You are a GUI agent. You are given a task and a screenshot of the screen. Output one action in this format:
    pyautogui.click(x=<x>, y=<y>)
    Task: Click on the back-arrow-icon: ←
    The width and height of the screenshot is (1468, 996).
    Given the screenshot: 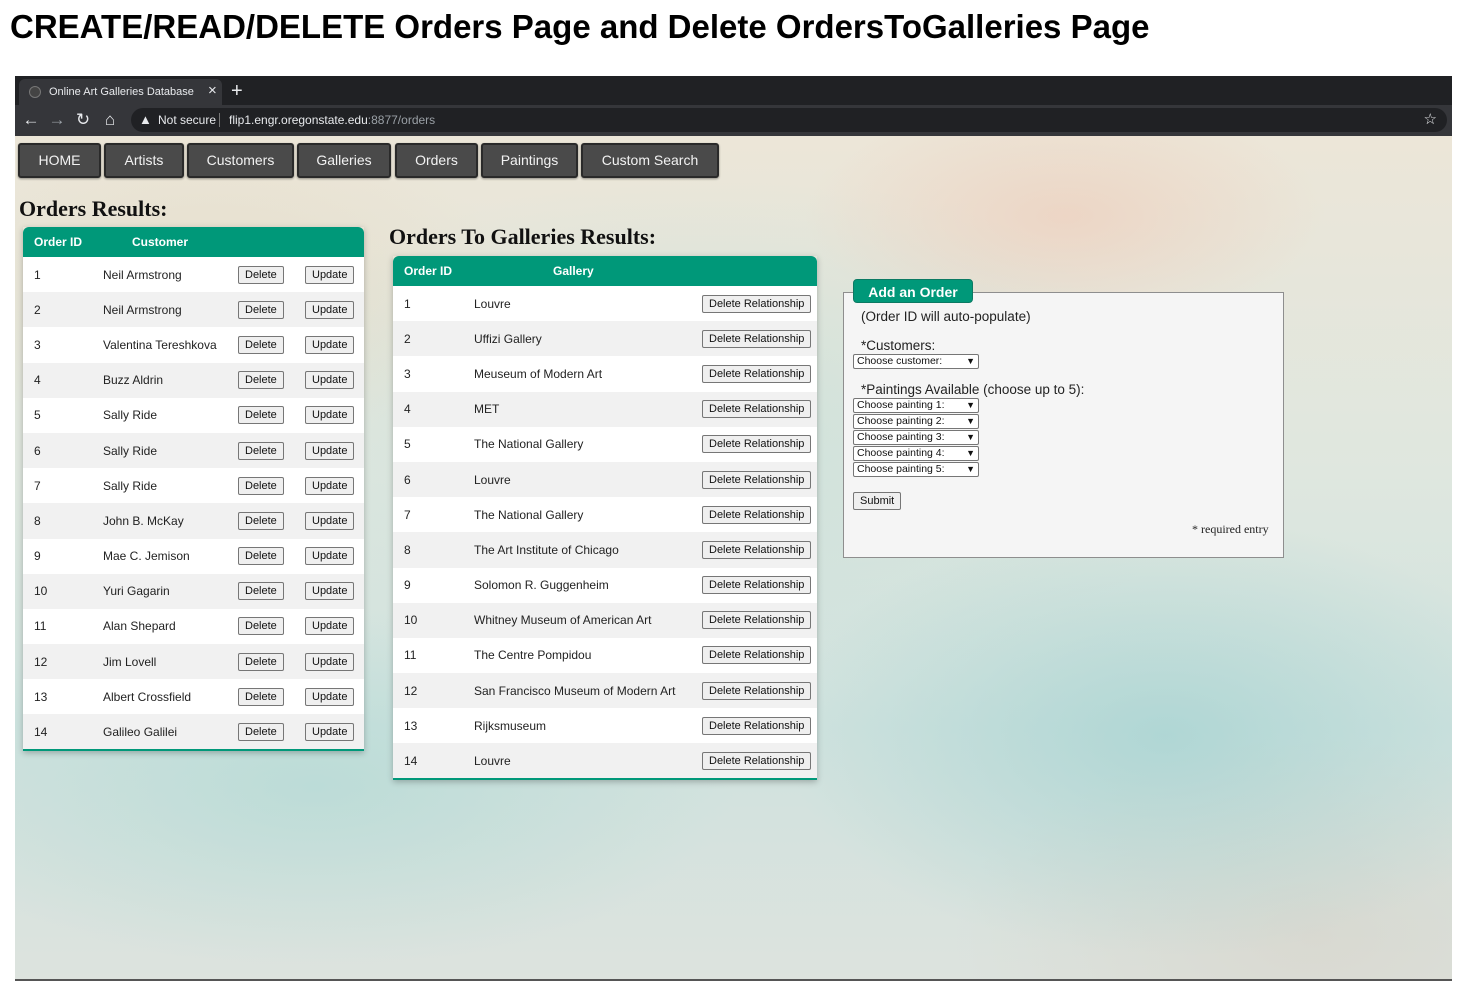 What is the action you would take?
    pyautogui.click(x=31, y=120)
    